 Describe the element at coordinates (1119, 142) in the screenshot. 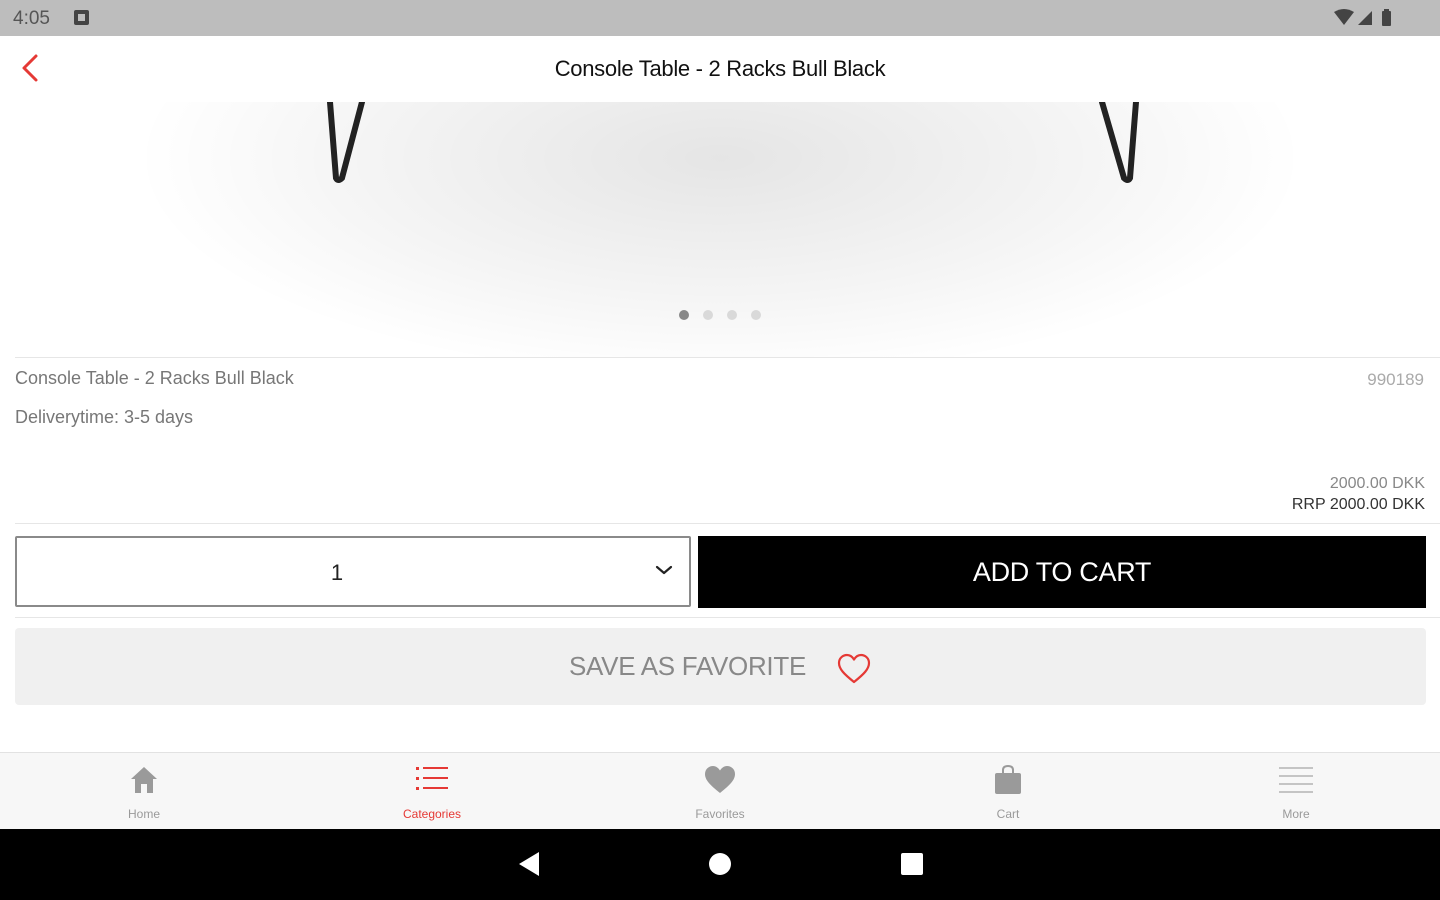

I see `product-image-table-leg-right` at that location.